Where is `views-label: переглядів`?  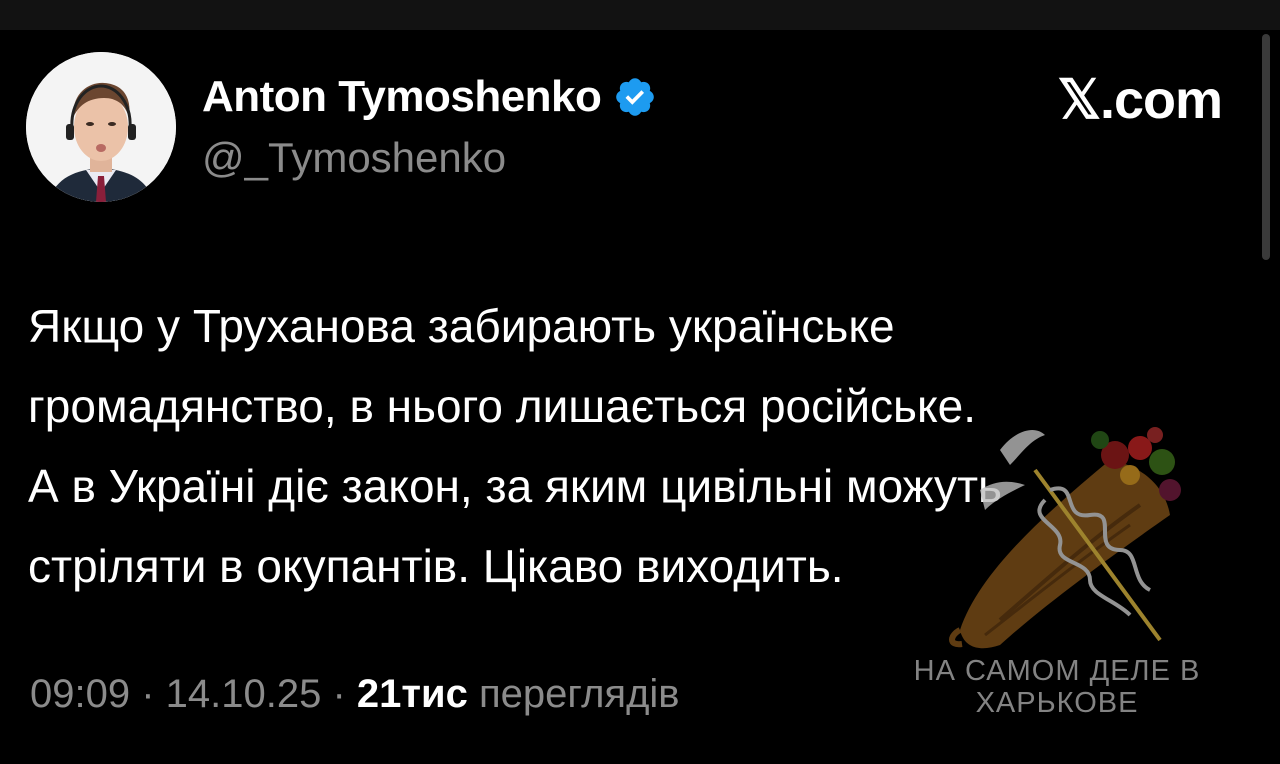 views-label: переглядів is located at coordinates (579, 694).